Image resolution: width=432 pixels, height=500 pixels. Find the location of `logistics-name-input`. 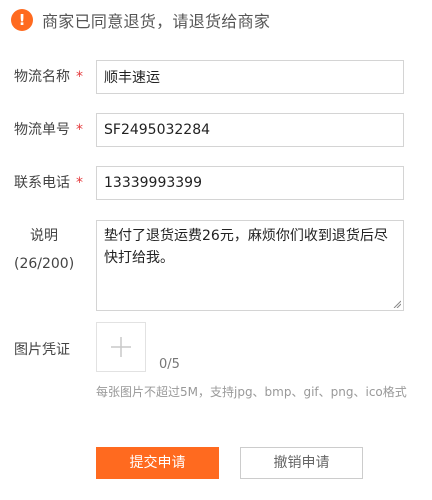

logistics-name-input is located at coordinates (250, 77).